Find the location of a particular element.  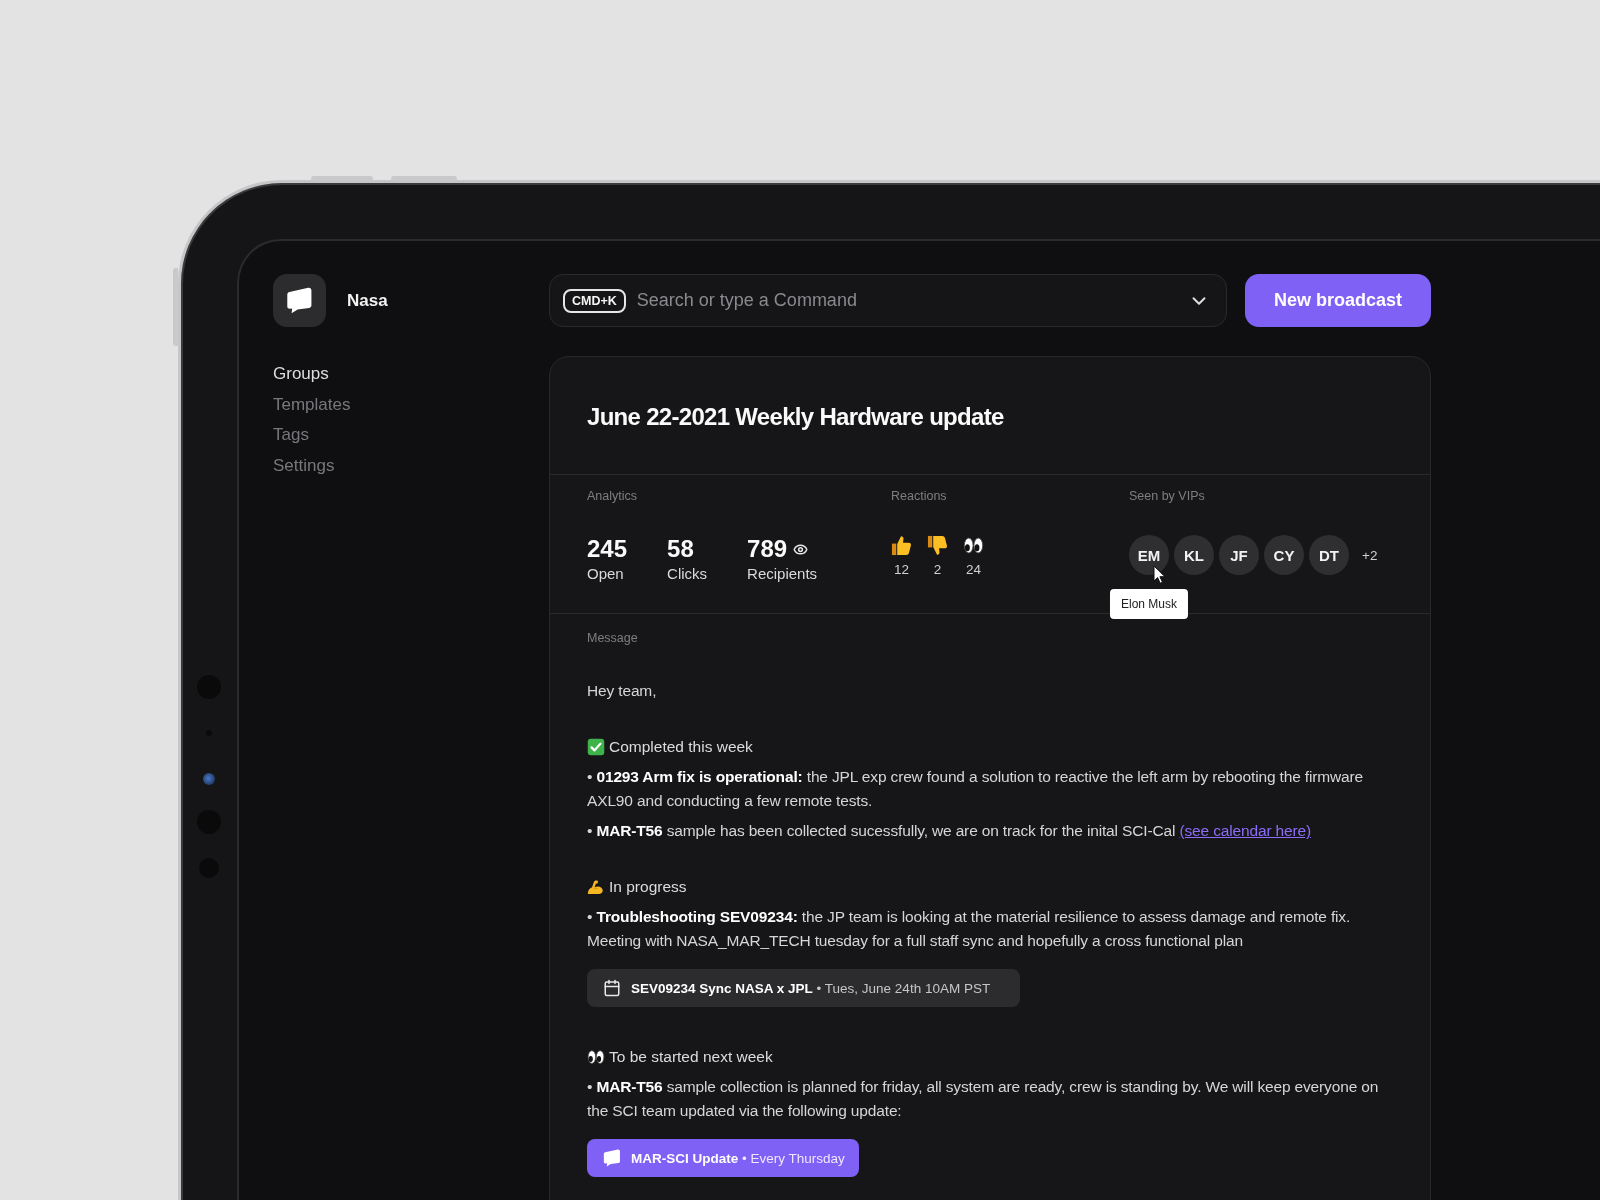

nav-link: Groups is located at coordinates (301, 374).